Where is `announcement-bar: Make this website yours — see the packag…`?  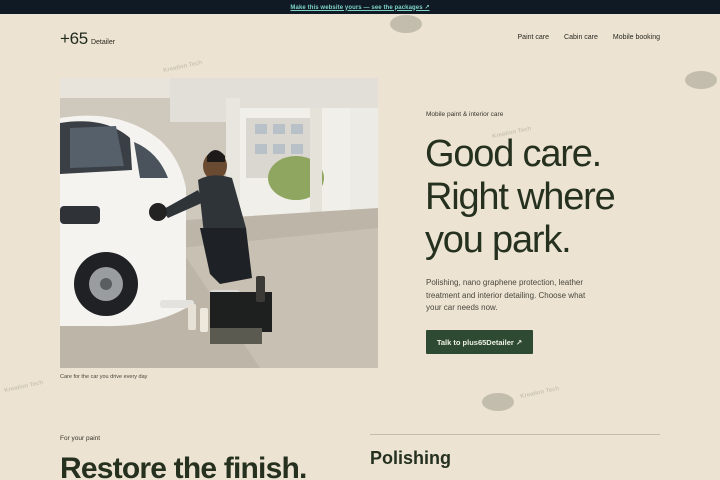
announcement-bar: Make this website yours — see the packag… is located at coordinates (360, 7).